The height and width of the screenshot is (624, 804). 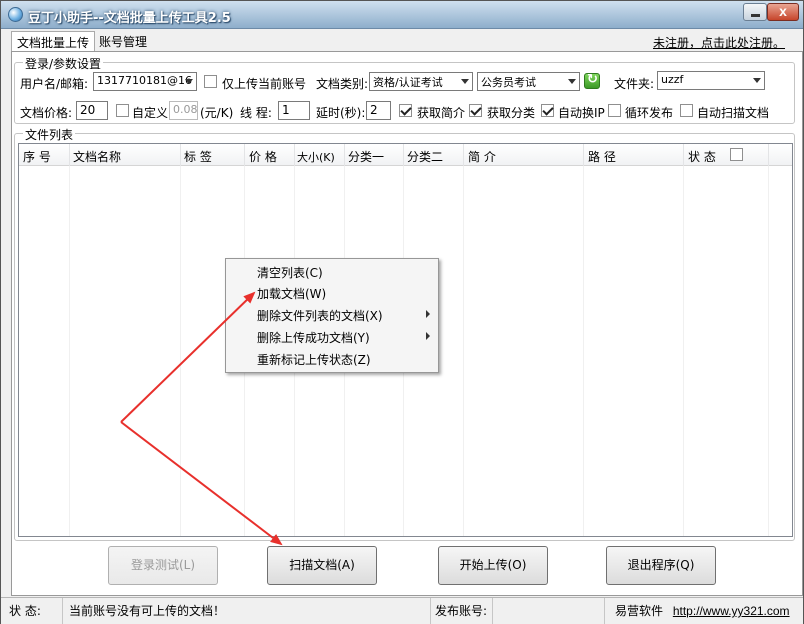 I want to click on custom-price-checkbox, so click(x=122, y=110).